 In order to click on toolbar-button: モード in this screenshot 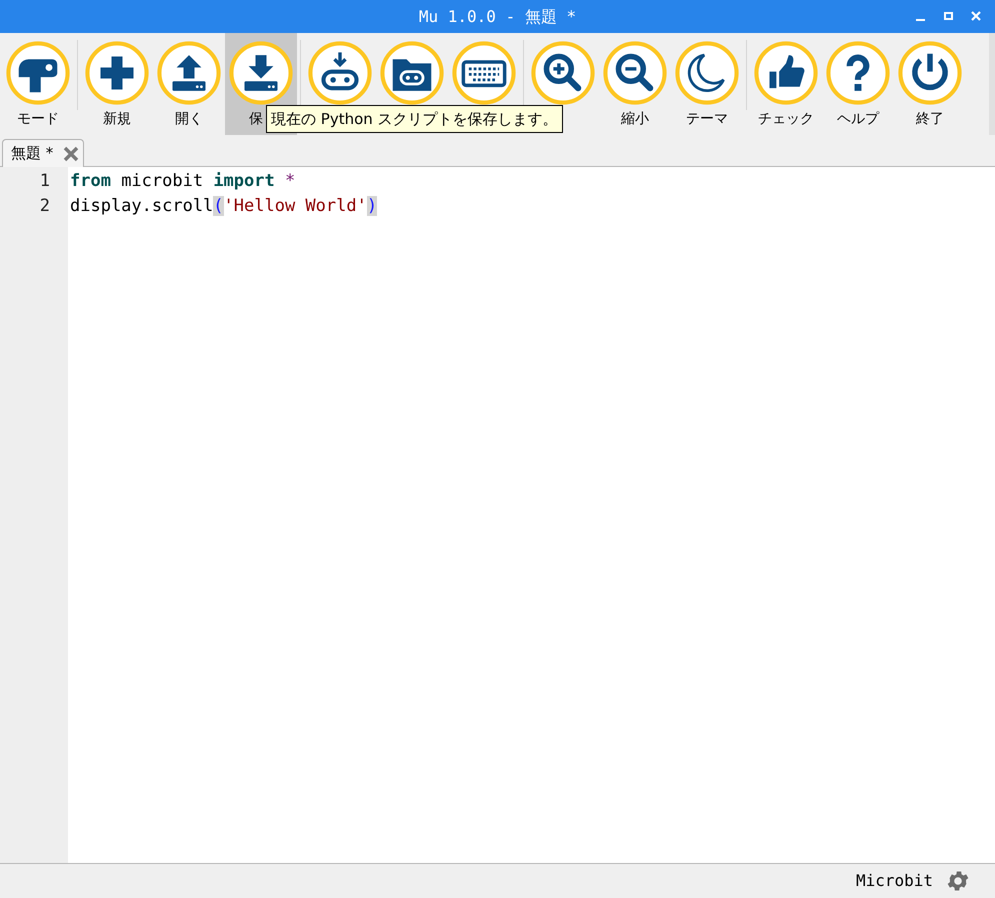, I will do `click(38, 84)`.